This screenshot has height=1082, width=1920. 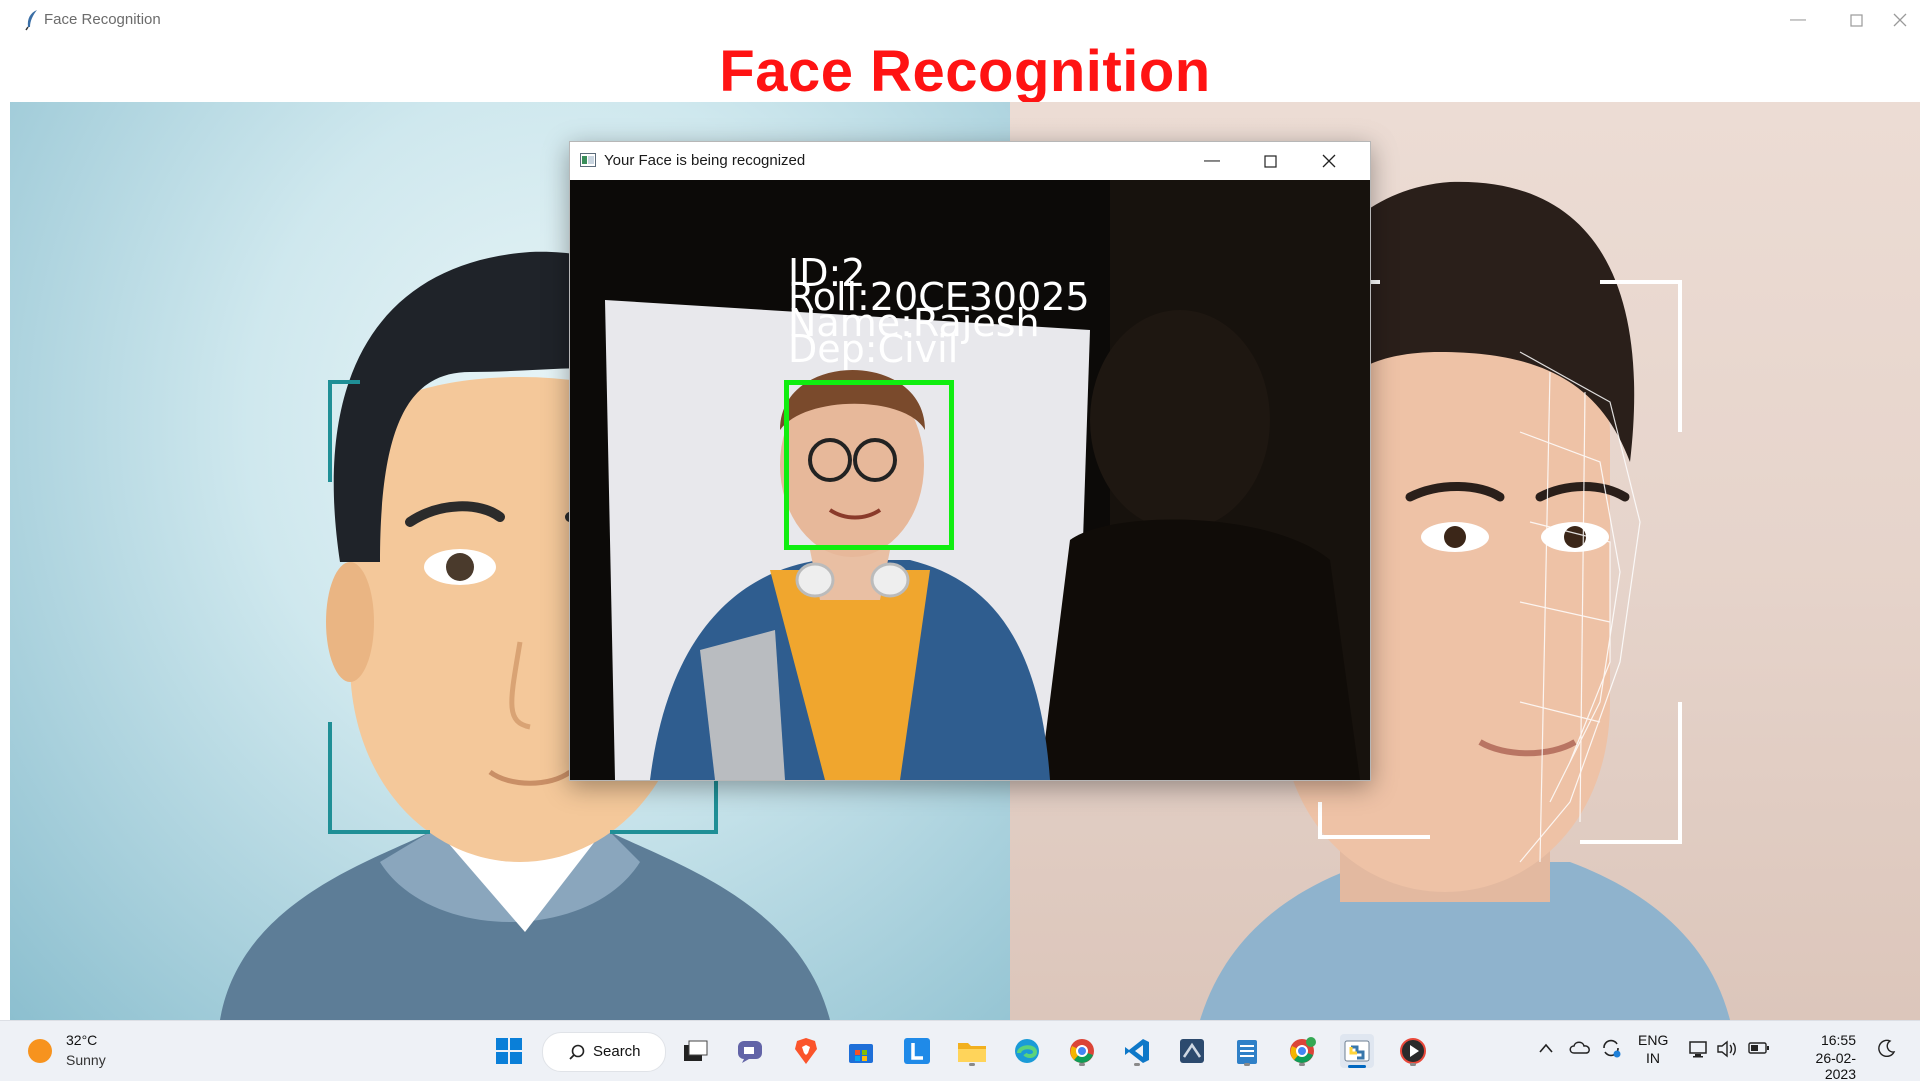 I want to click on notifications-button, so click(x=1887, y=1049).